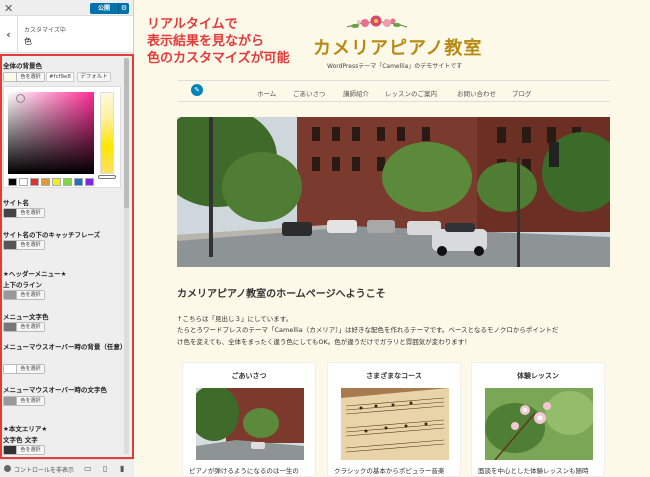 This screenshot has height=477, width=650. What do you see at coordinates (281, 294) in the screenshot?
I see `welcome-heading: カメリアピアノ教室のホームページへようこそ` at bounding box center [281, 294].